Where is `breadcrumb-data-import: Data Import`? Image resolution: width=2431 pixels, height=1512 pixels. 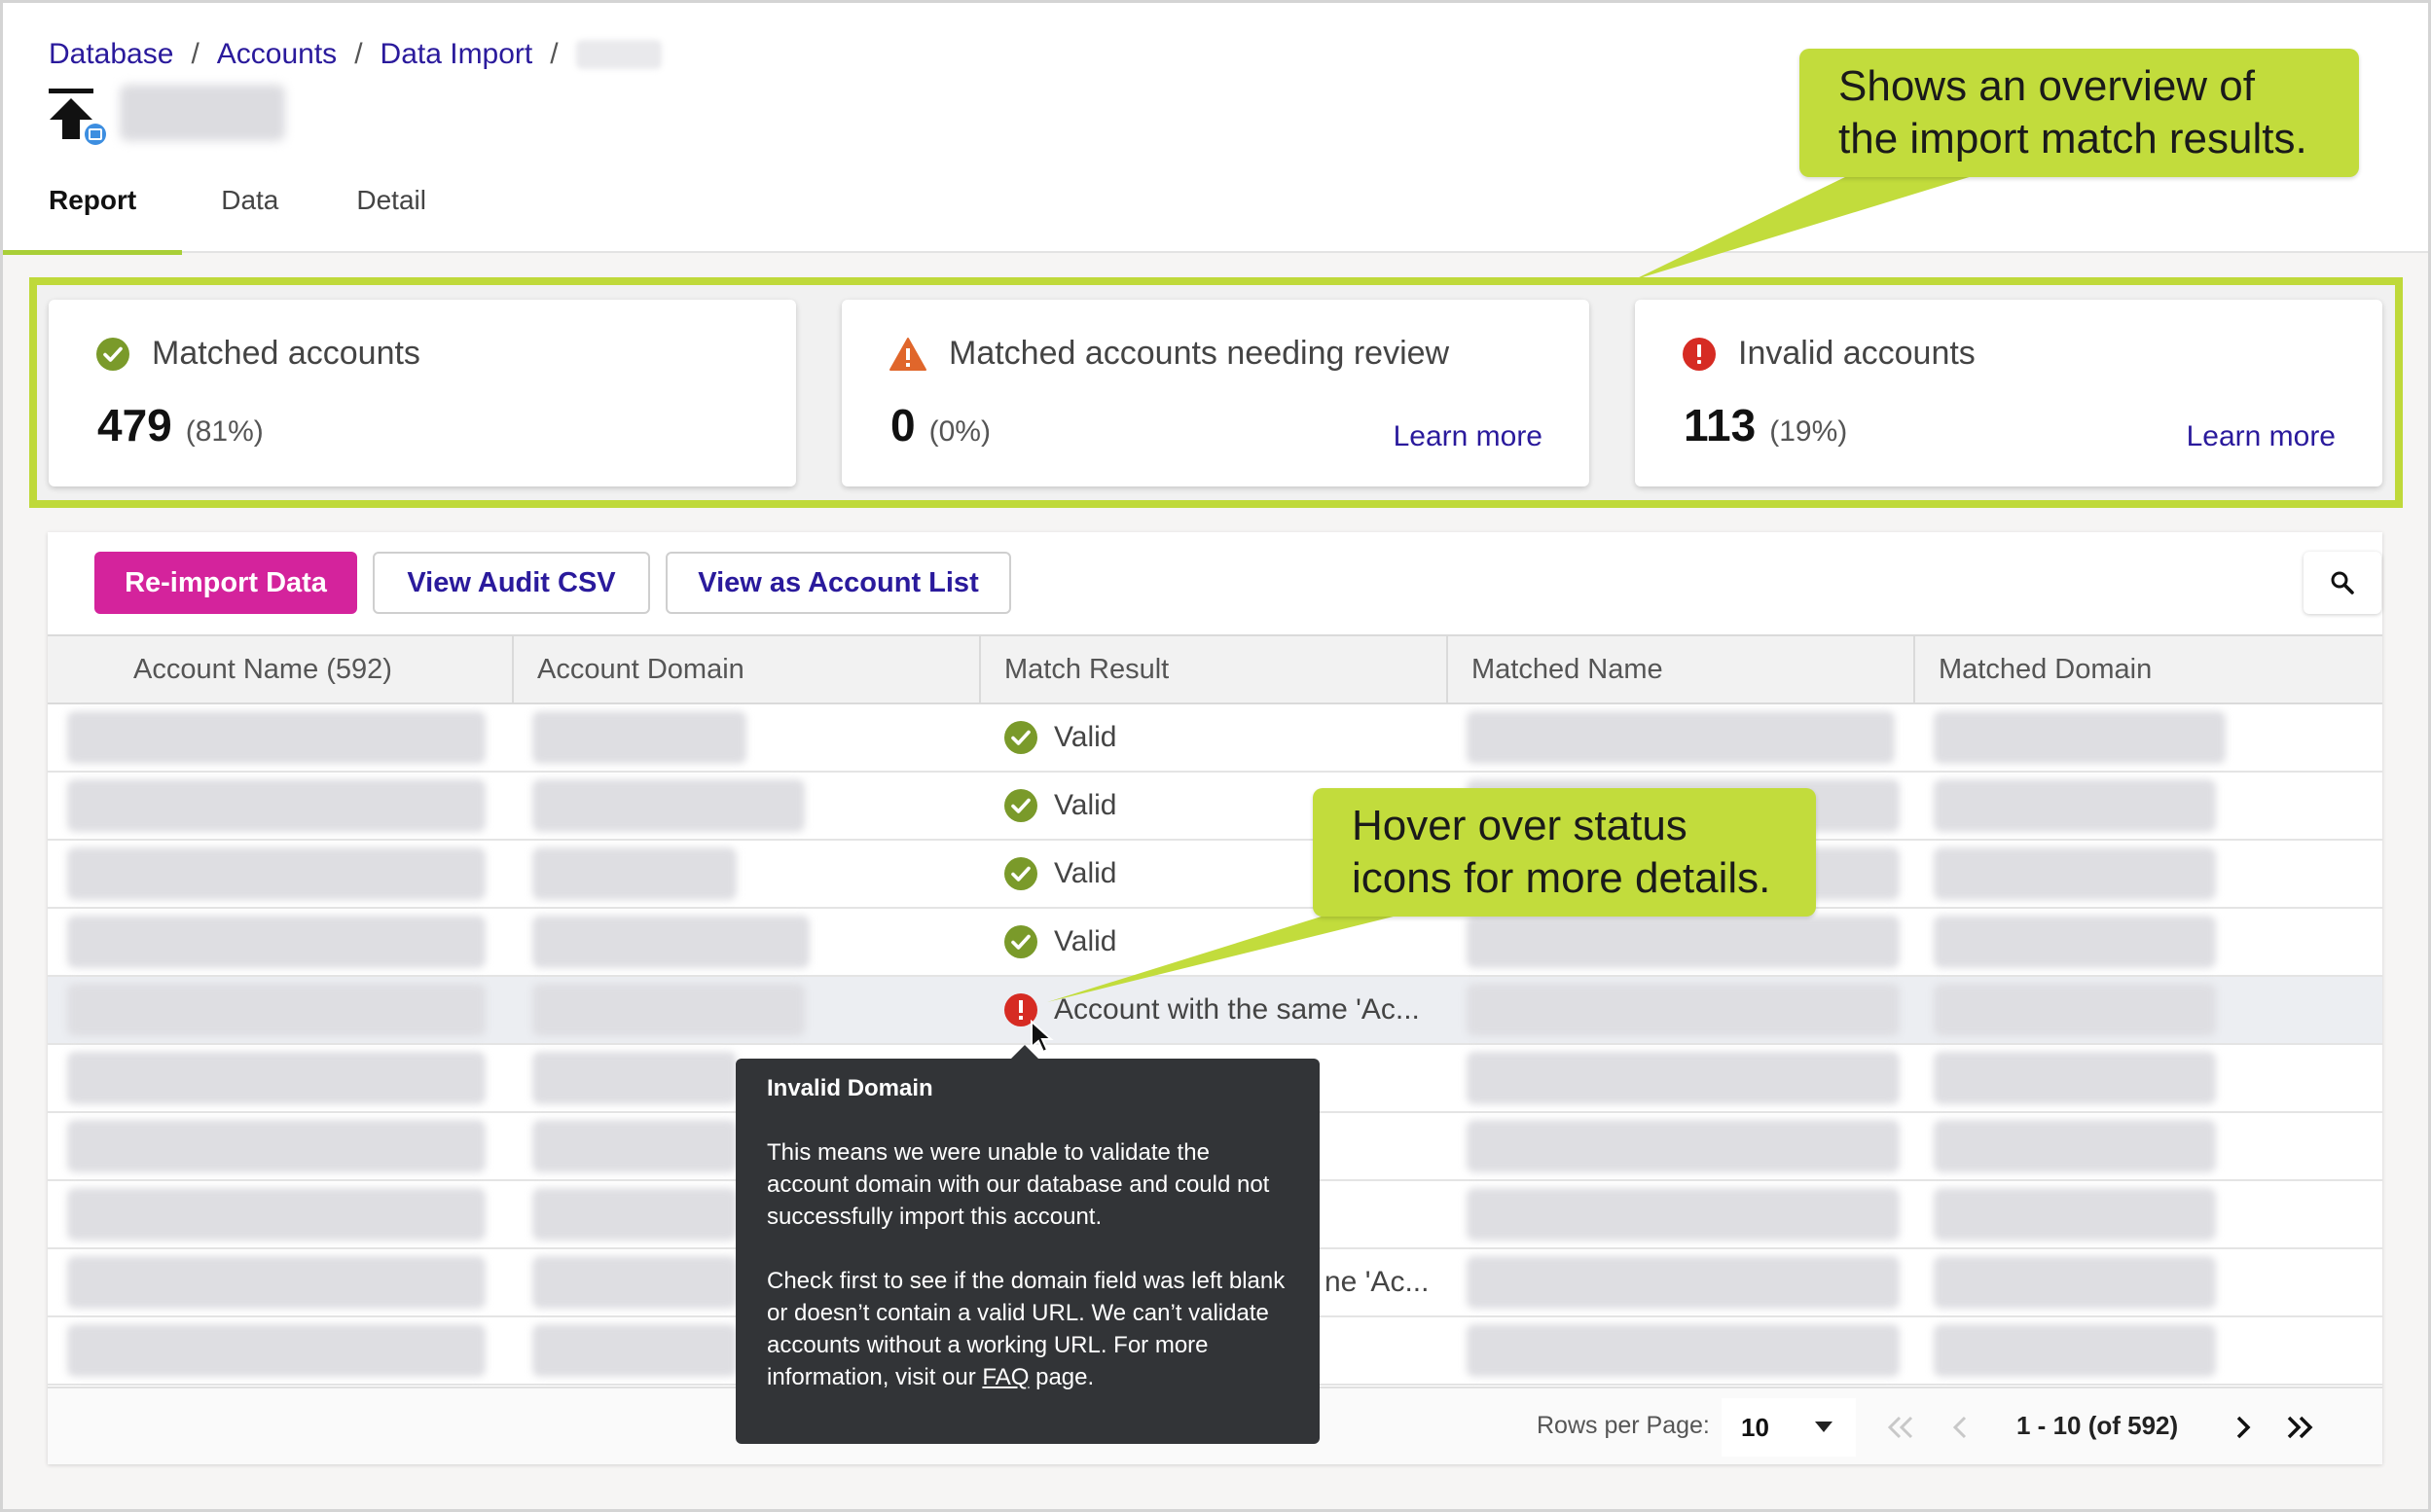 breadcrumb-data-import: Data Import is located at coordinates (457, 54).